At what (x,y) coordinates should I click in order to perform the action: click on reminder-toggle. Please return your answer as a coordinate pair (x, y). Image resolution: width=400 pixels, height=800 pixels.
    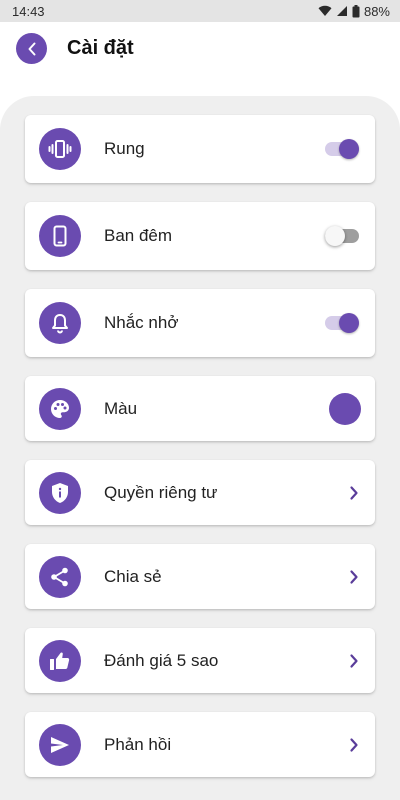
    Looking at the image, I should click on (342, 323).